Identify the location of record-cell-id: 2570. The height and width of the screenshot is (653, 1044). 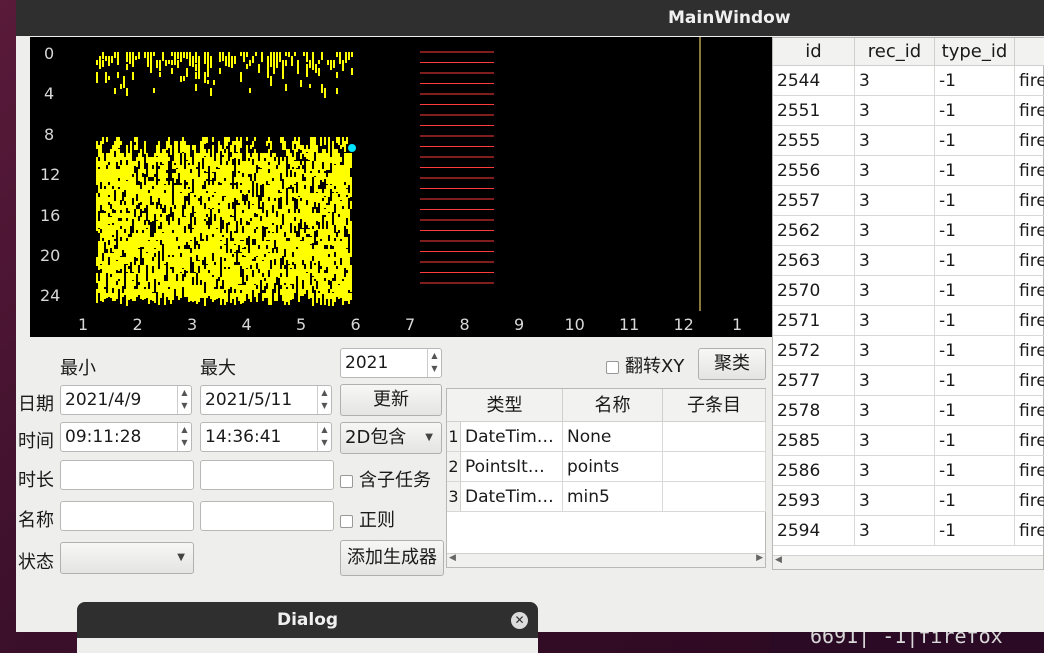
(814, 291).